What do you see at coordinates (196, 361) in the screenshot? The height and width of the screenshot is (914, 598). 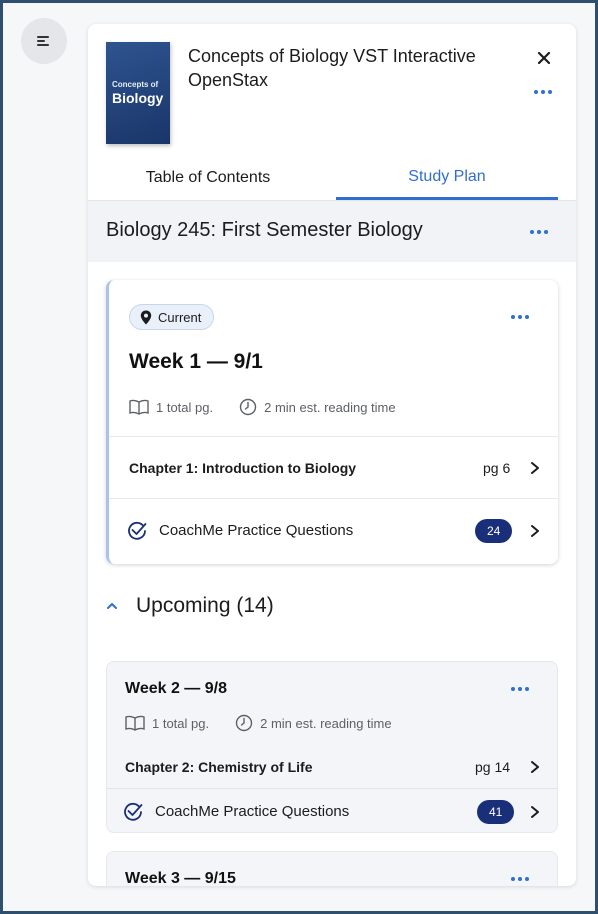 I see `current-week-title: Week 1 — 9/1` at bounding box center [196, 361].